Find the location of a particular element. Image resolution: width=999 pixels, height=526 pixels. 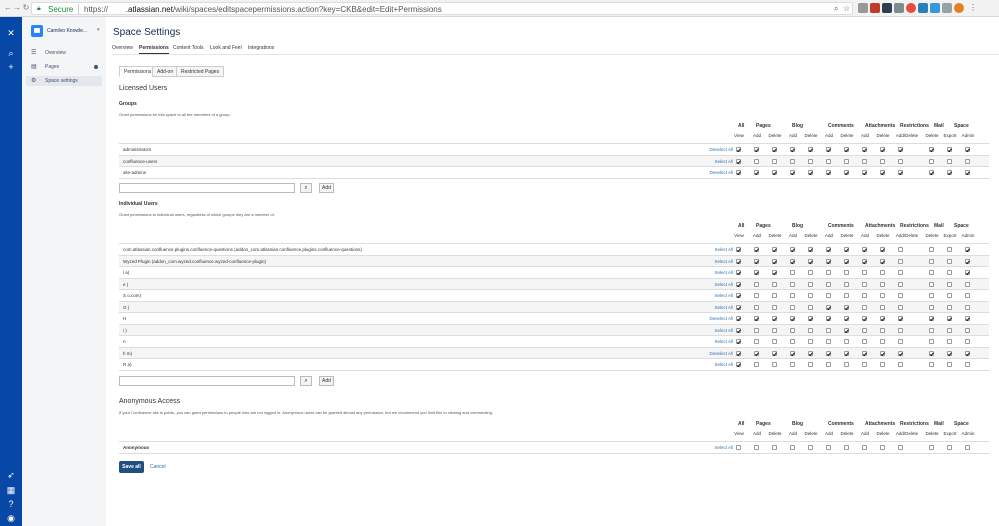

cancel-link: Cancel is located at coordinates (158, 467).